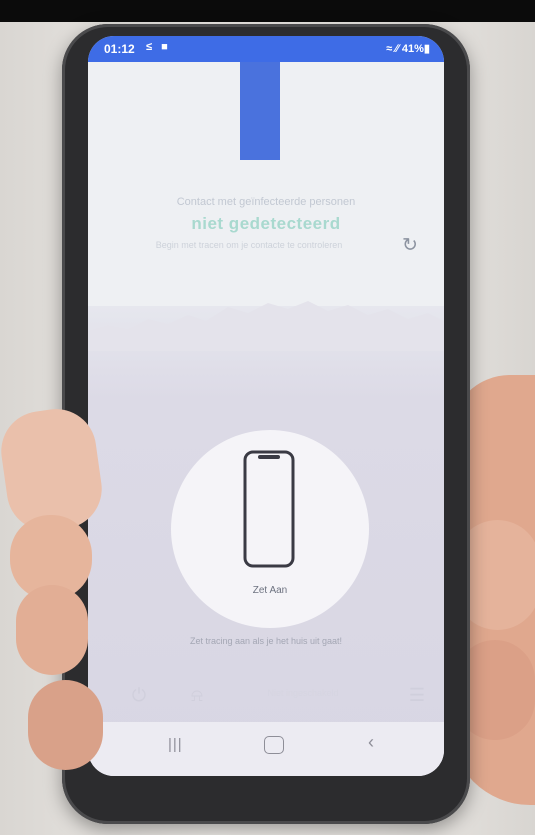 The image size is (535, 835). Describe the element at coordinates (266, 49) in the screenshot. I see `status-bar: 01:12 ≤ ■ ≈ ∕∕ 41%▮` at that location.